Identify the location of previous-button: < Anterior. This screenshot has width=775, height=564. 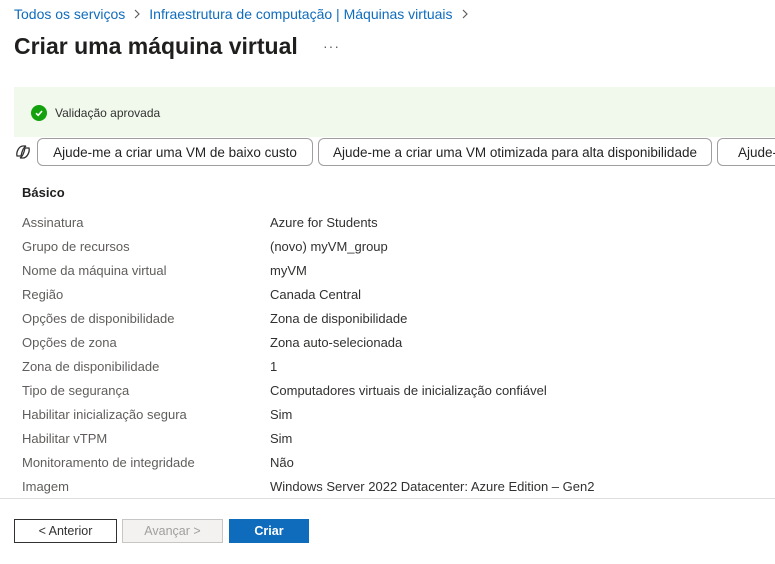
(65, 531).